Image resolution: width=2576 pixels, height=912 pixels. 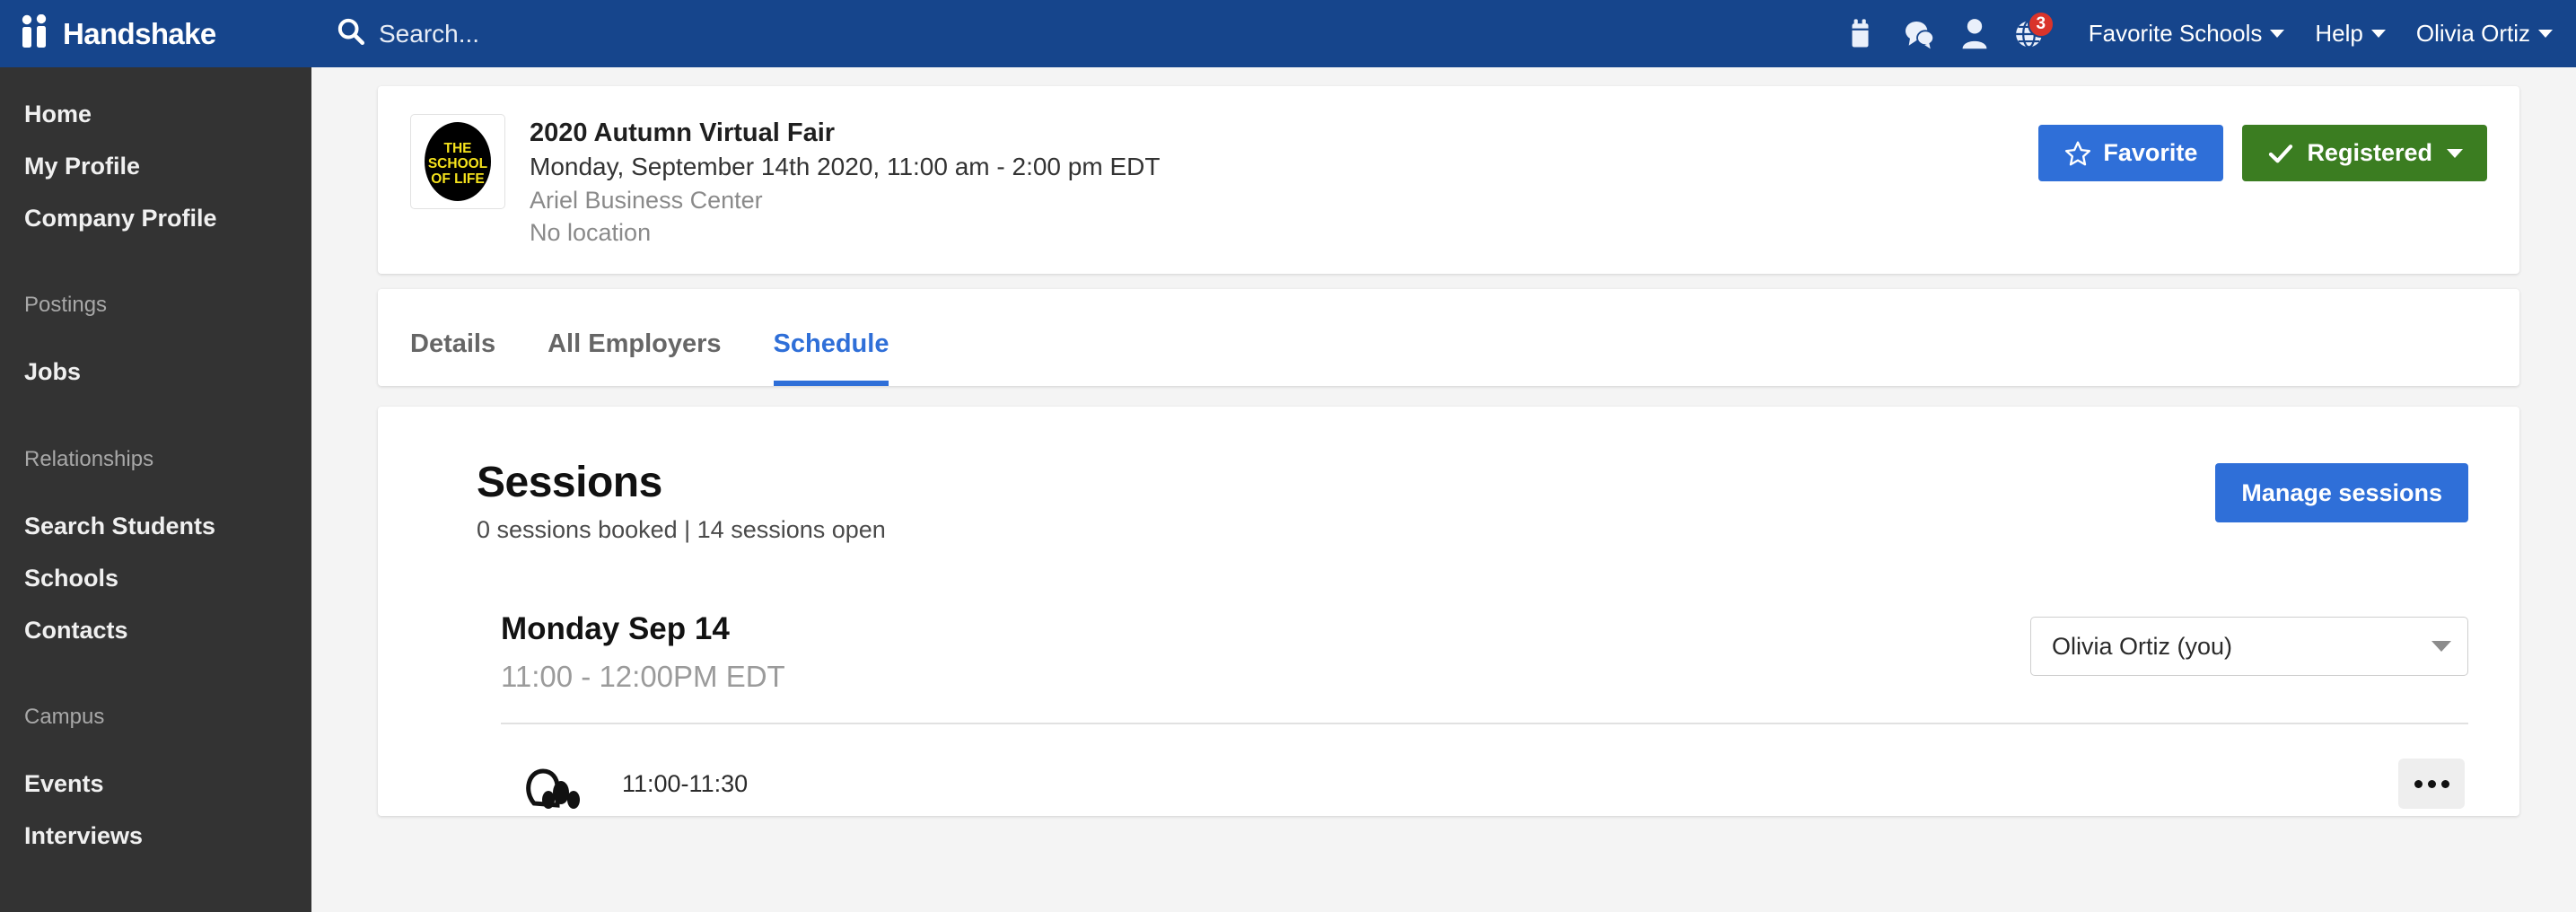 I want to click on global-search, so click(x=608, y=33).